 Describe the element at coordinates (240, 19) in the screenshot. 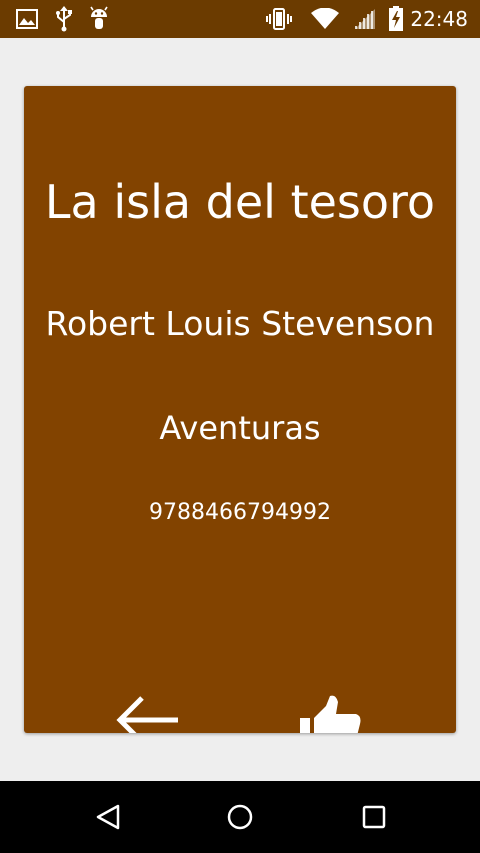

I see `status-bar: 22:48` at that location.